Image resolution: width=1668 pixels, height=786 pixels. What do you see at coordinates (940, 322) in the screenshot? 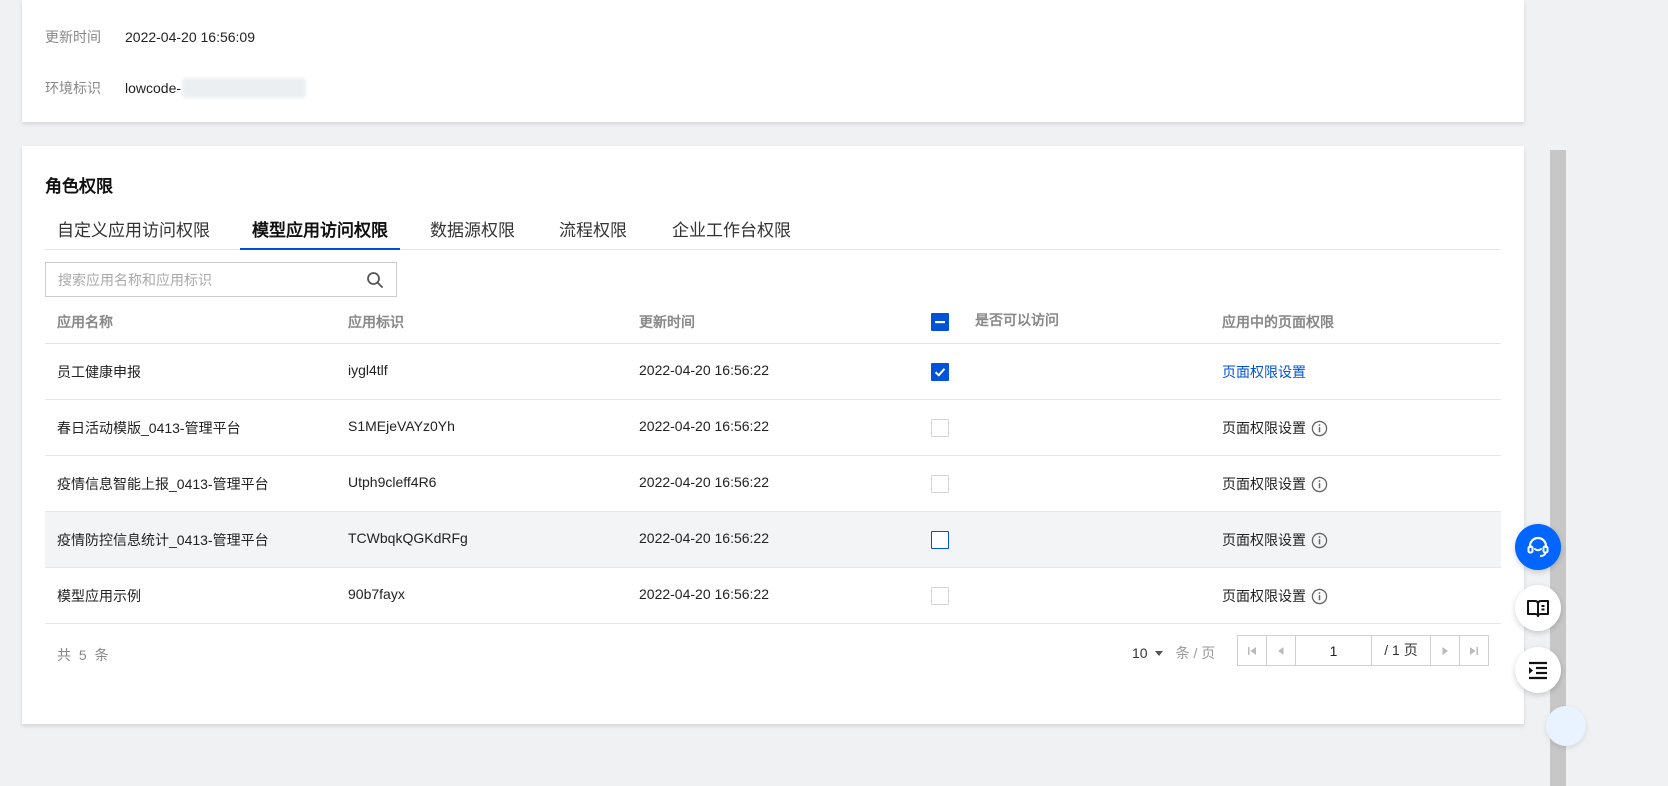
I see `select-all-checkbox` at bounding box center [940, 322].